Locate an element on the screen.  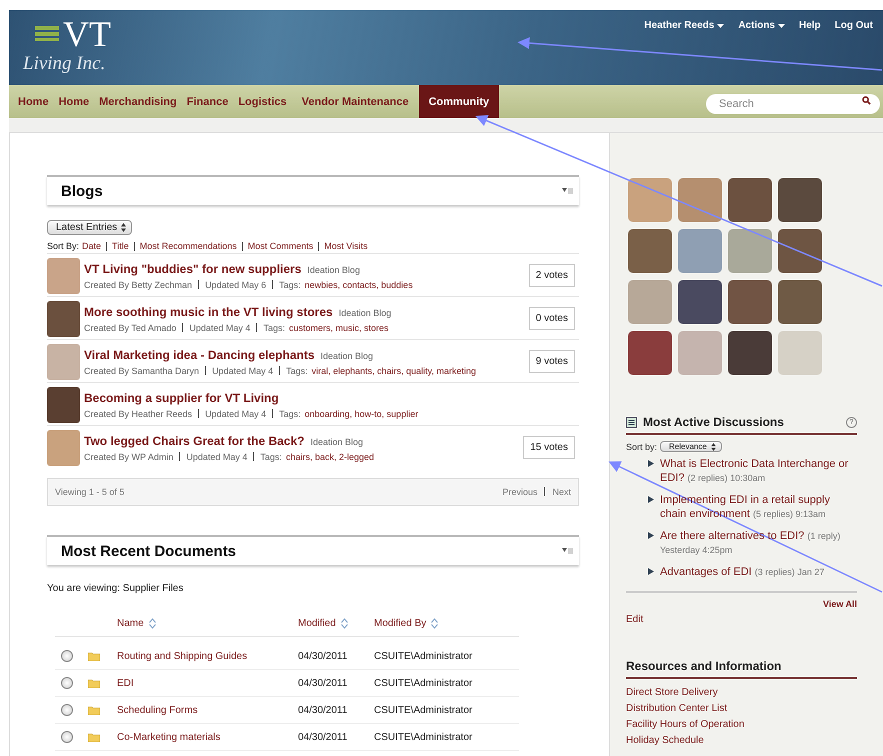
nav-tab: Community is located at coordinates (459, 101).